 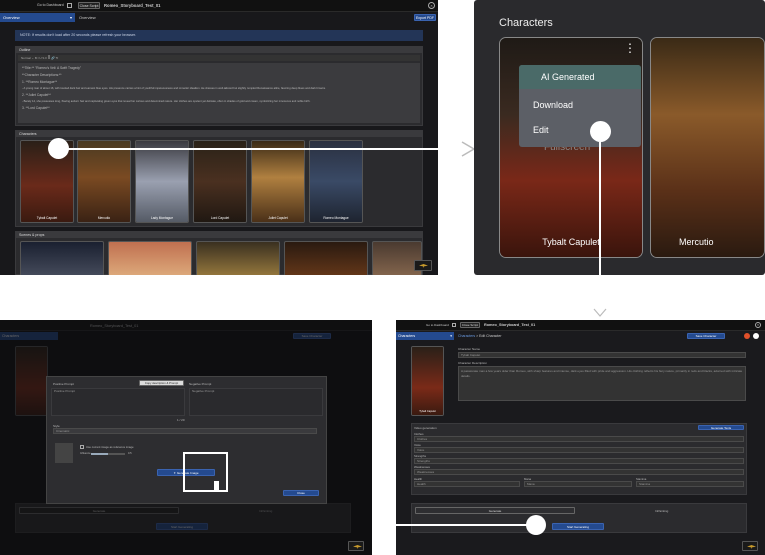 What do you see at coordinates (600, 312) in the screenshot?
I see `arrow-down-icon` at bounding box center [600, 312].